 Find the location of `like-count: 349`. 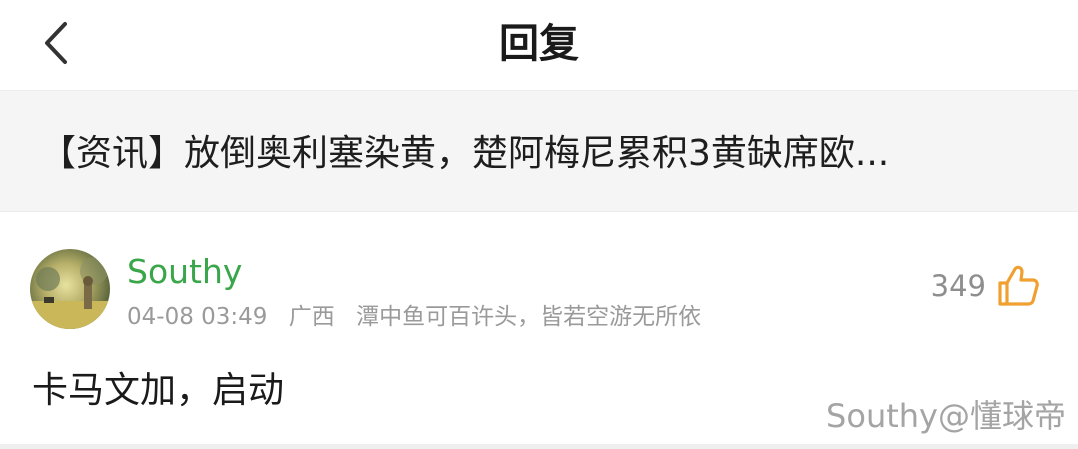

like-count: 349 is located at coordinates (958, 286).